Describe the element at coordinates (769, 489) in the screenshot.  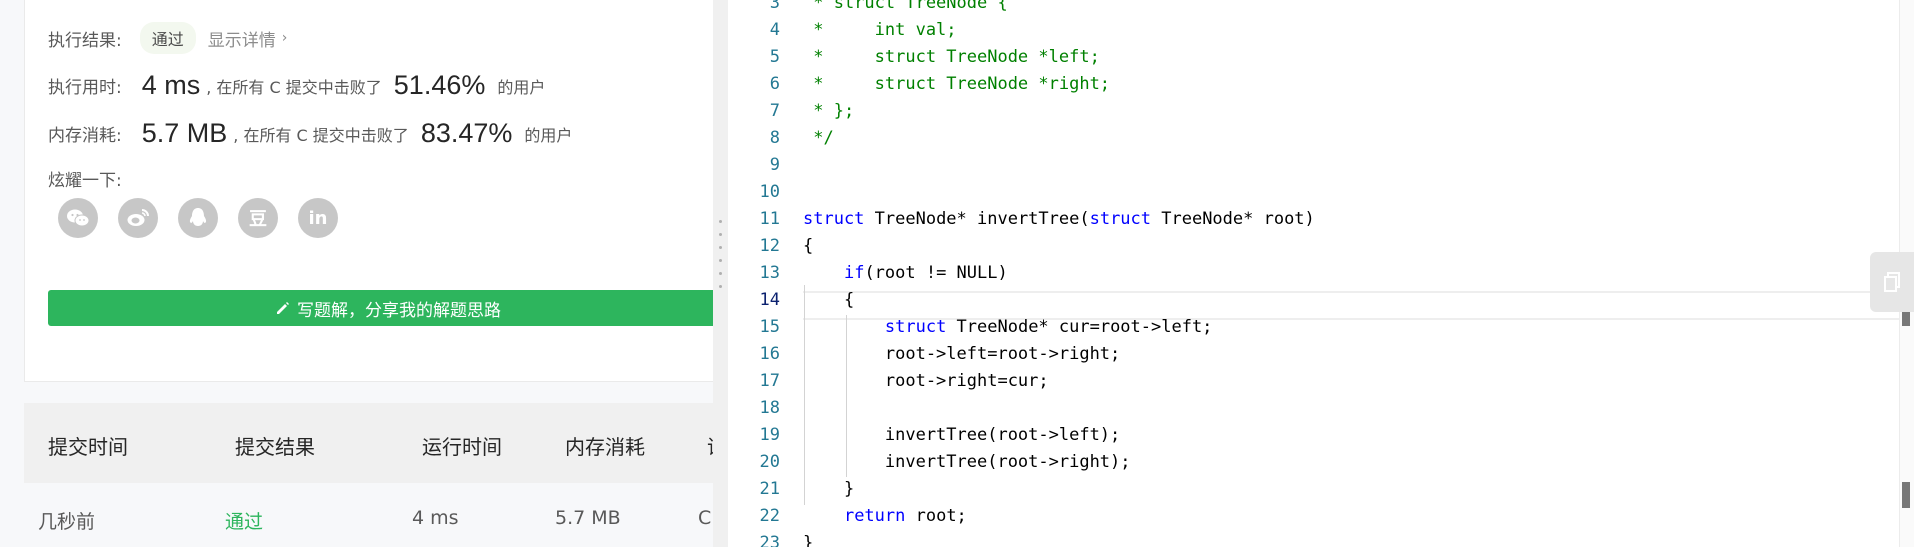
I see `line-number: 21` at that location.